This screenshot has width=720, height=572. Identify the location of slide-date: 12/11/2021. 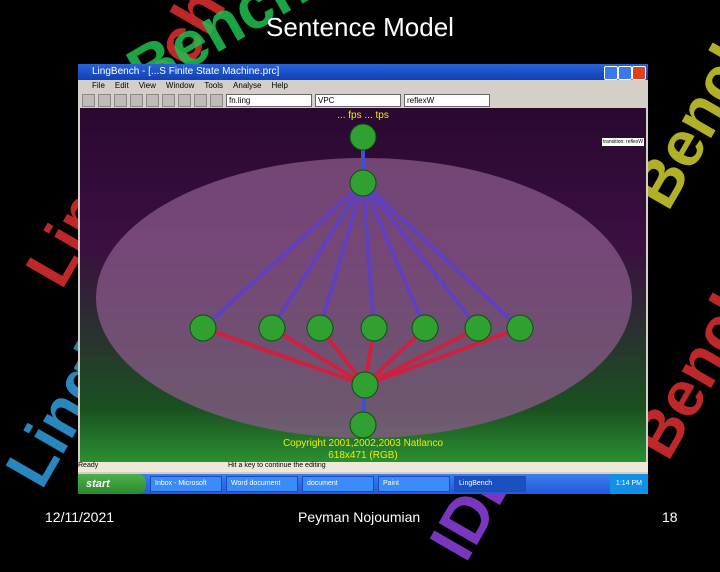
(80, 517).